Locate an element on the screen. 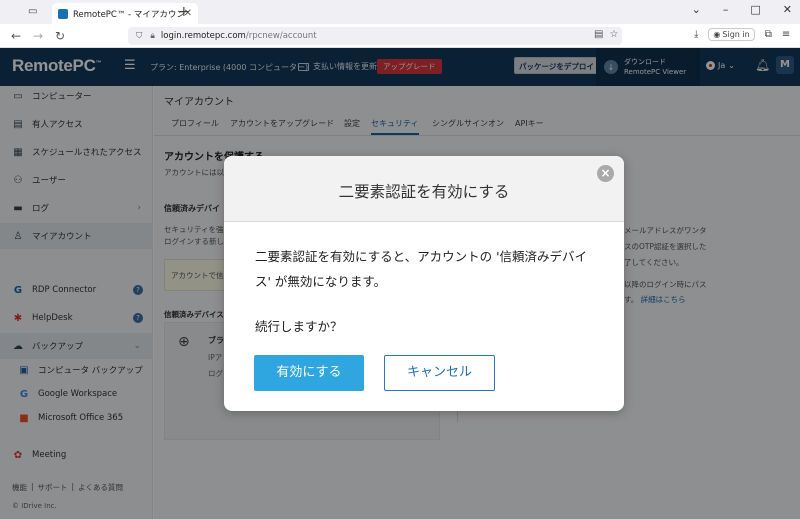 The width and height of the screenshot is (800, 519). minimize-icon: – is located at coordinates (726, 9).